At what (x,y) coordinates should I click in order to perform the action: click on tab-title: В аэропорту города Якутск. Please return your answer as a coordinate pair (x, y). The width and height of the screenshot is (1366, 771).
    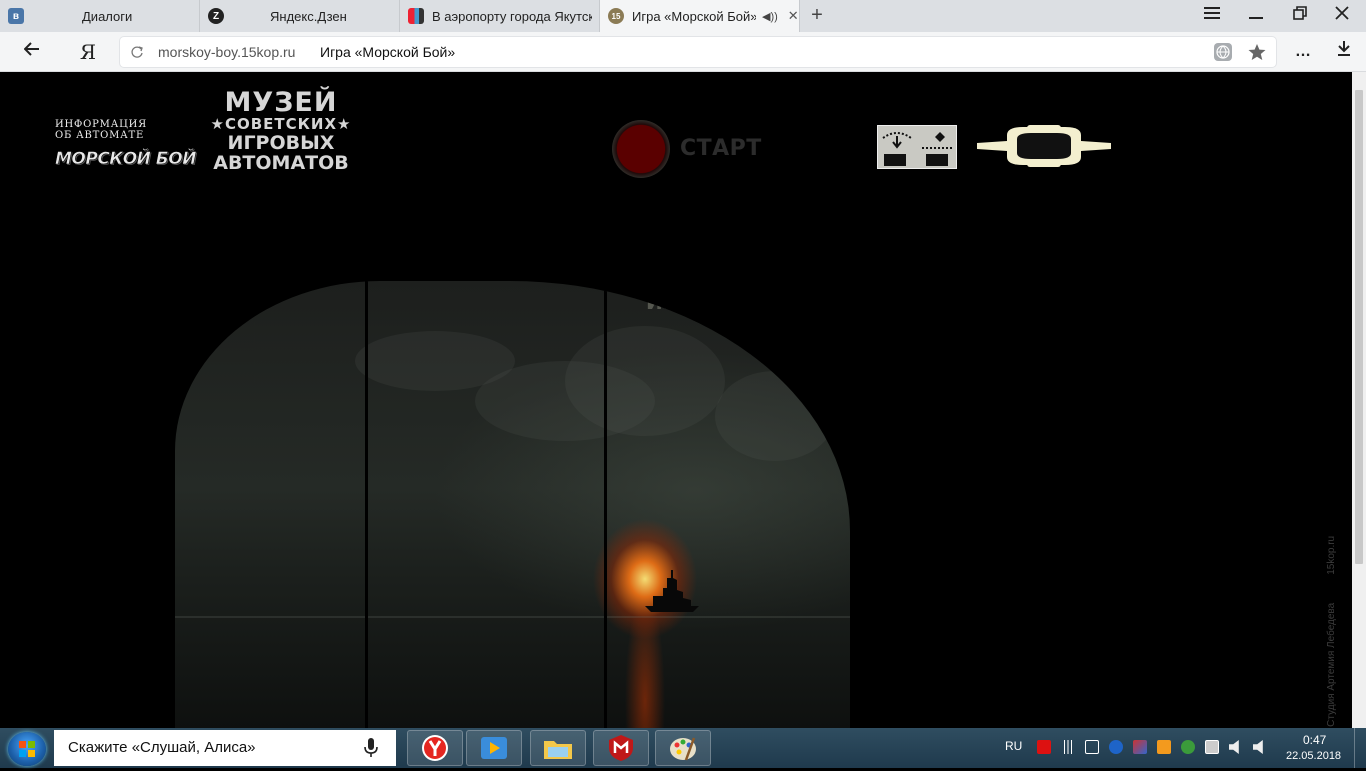
    Looking at the image, I should click on (512, 16).